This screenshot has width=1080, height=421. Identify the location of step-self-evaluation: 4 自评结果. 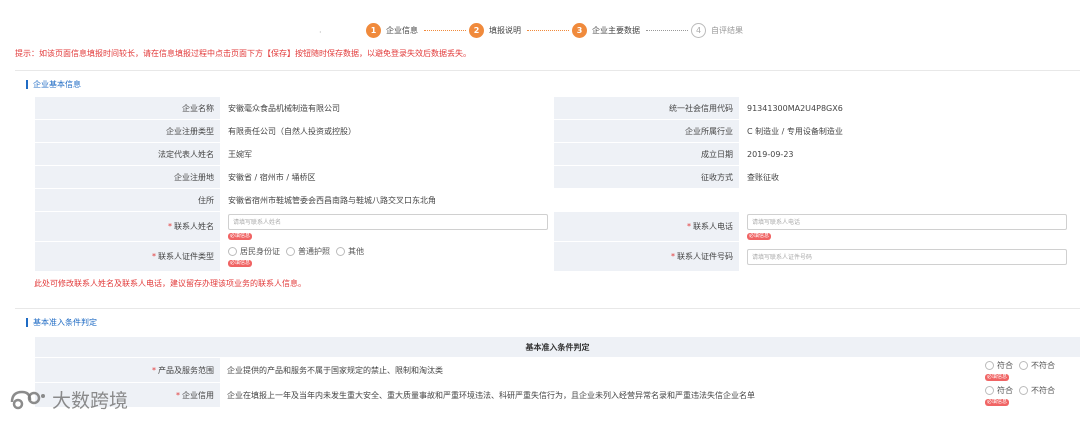
(717, 30).